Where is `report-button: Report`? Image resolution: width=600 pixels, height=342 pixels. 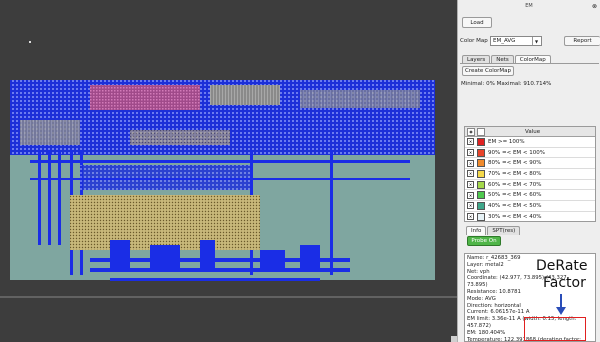 report-button: Report is located at coordinates (582, 41).